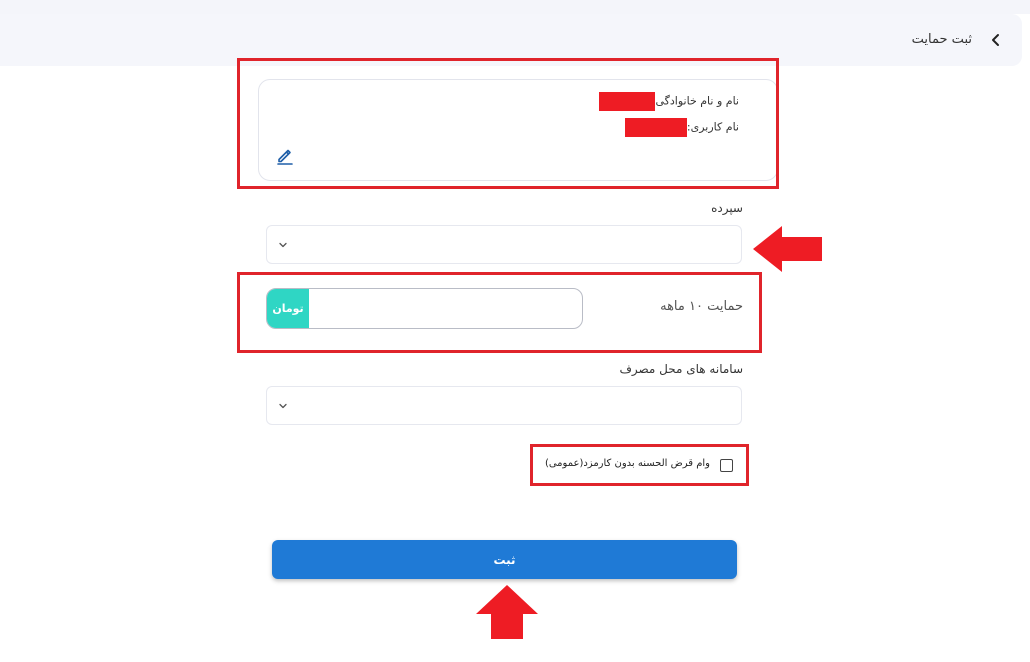 This screenshot has width=1030, height=662. Describe the element at coordinates (507, 612) in the screenshot. I see `arrow-up-icon` at that location.